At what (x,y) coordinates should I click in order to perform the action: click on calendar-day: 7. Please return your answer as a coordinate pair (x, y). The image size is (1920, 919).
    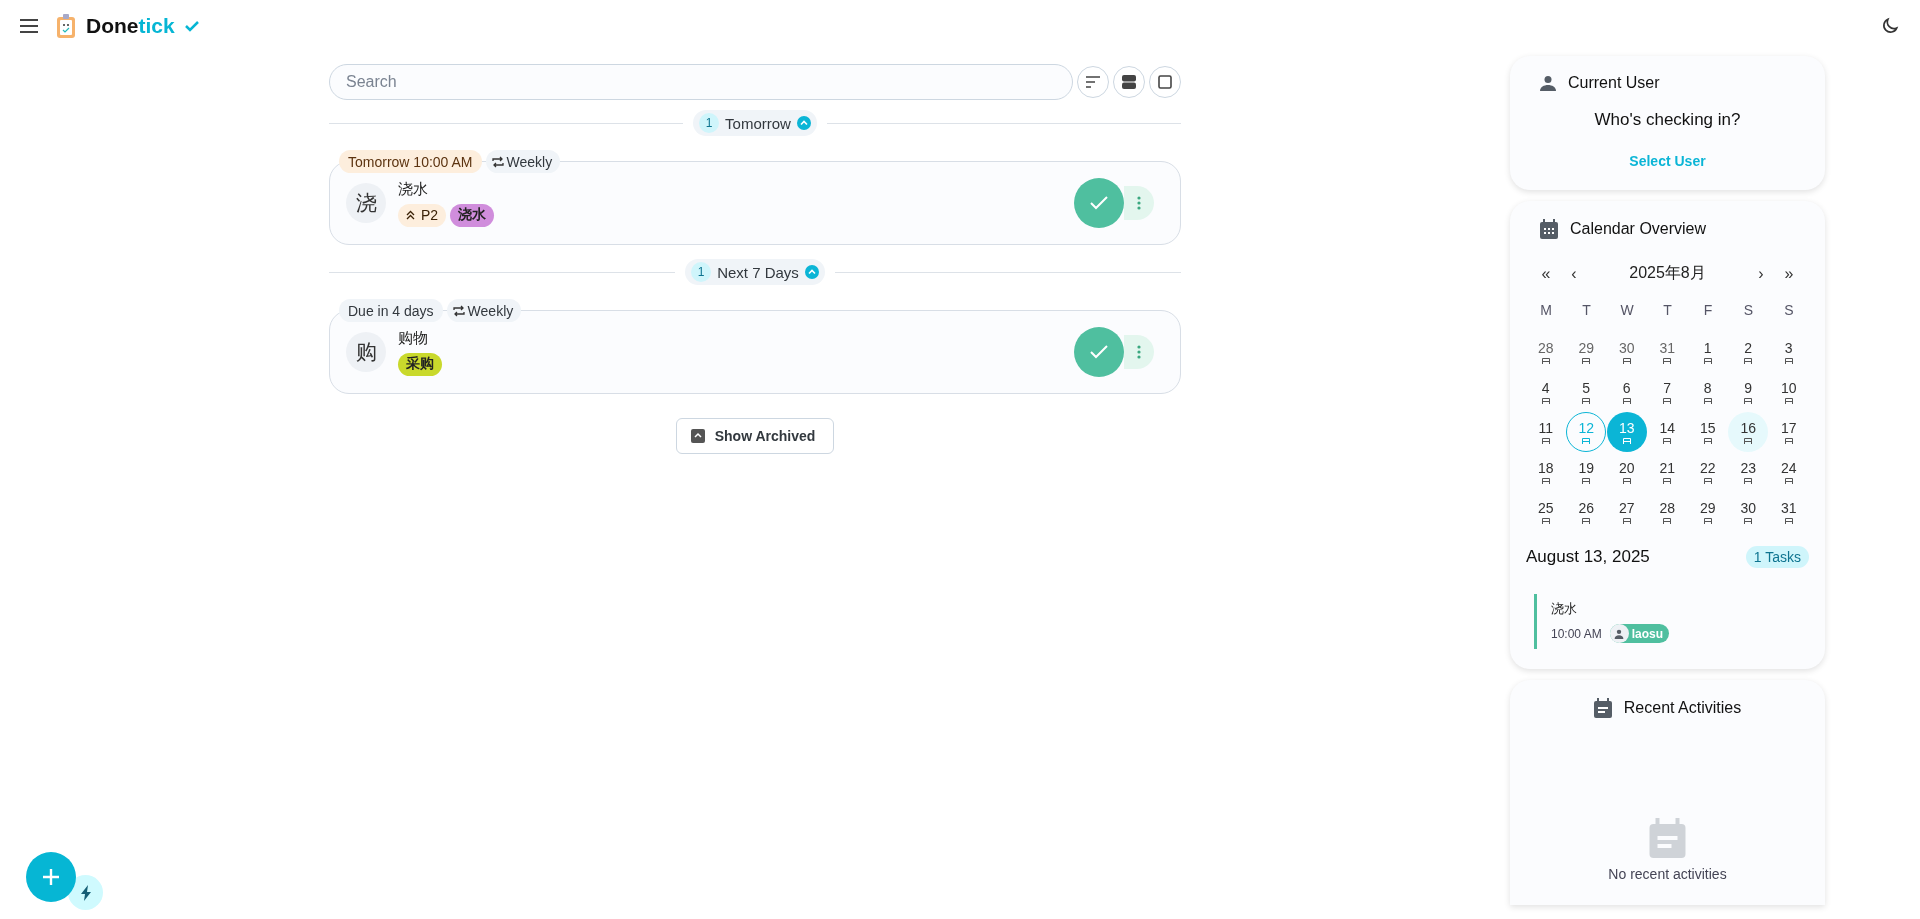
    Looking at the image, I should click on (1667, 392).